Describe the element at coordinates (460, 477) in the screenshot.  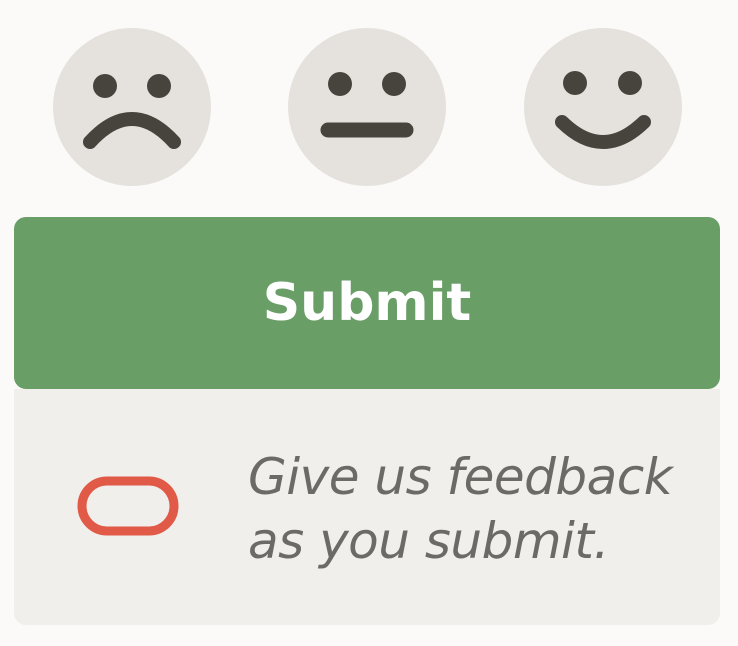
I see `feedback-message-line1: Give us feedback` at that location.